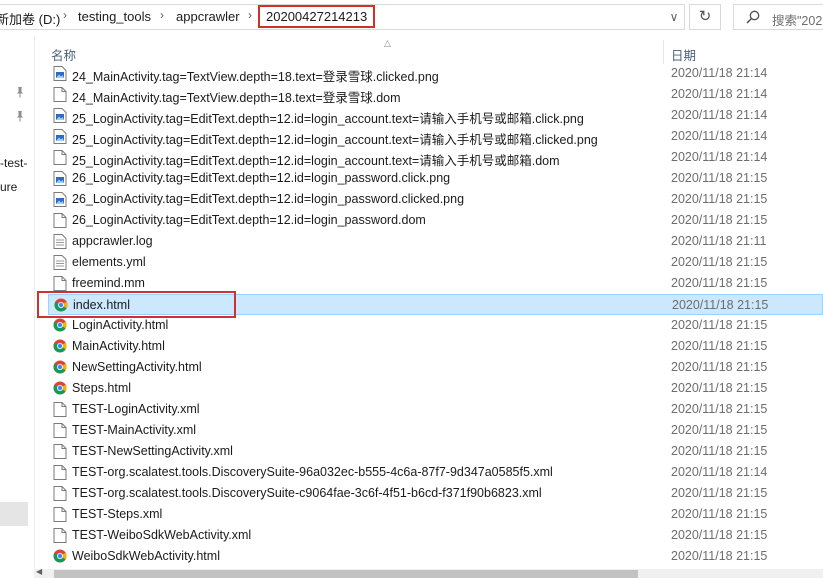 The image size is (823, 578). What do you see at coordinates (63, 54) in the screenshot?
I see `column-name-header: 名称` at bounding box center [63, 54].